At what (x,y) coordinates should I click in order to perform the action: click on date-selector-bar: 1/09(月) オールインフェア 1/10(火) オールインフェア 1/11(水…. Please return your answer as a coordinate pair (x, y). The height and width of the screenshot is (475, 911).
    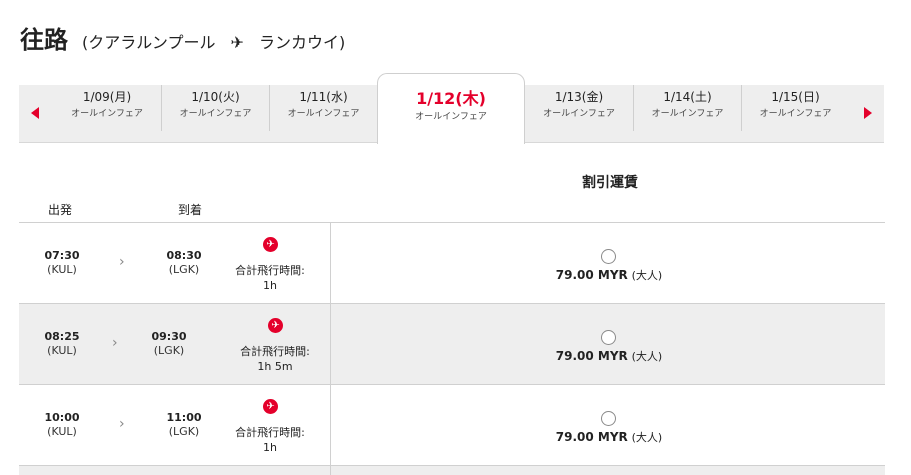
    Looking at the image, I should click on (451, 108).